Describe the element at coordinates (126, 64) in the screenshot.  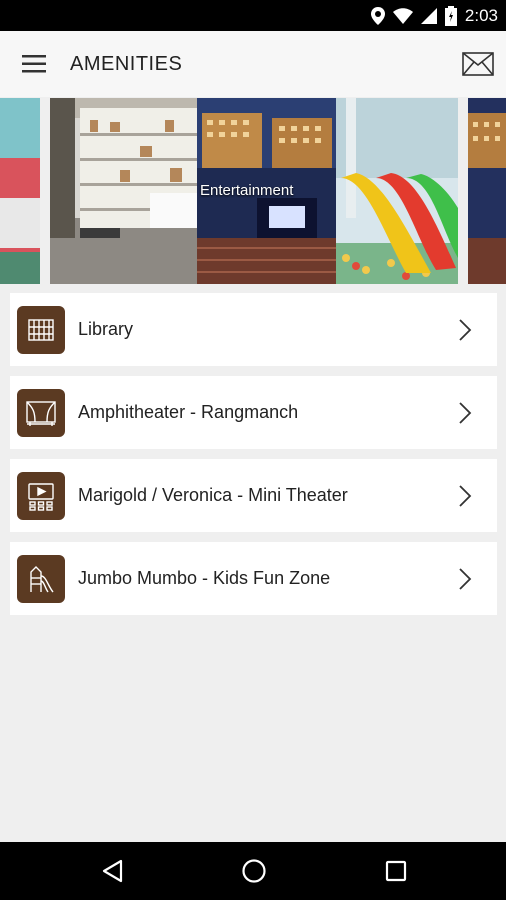
I see `page-title: AMENITIES` at that location.